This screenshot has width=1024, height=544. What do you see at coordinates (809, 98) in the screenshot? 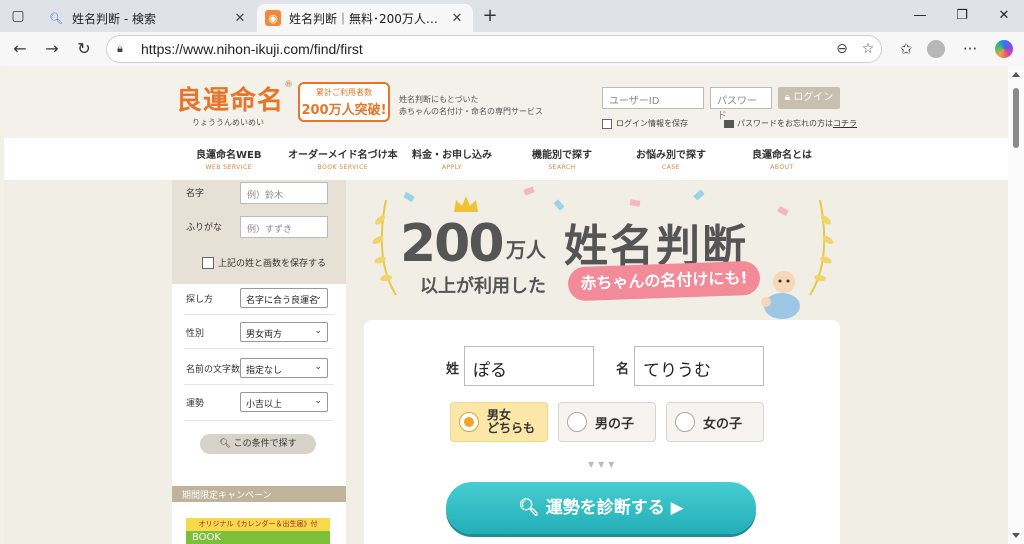
I see `login-button: 🔒︎ ログイン` at bounding box center [809, 98].